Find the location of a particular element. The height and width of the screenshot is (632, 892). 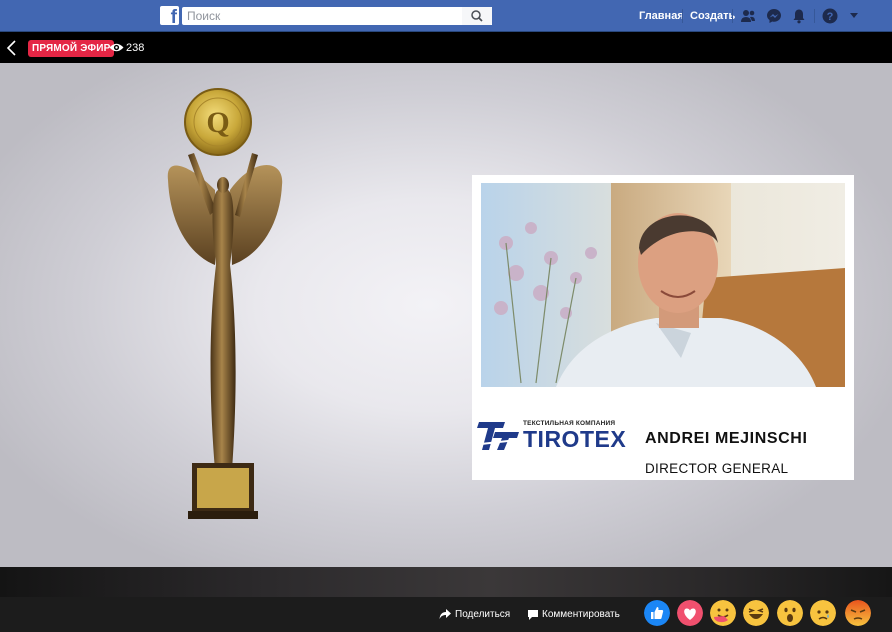

comment-button: Комментировать is located at coordinates (581, 614).